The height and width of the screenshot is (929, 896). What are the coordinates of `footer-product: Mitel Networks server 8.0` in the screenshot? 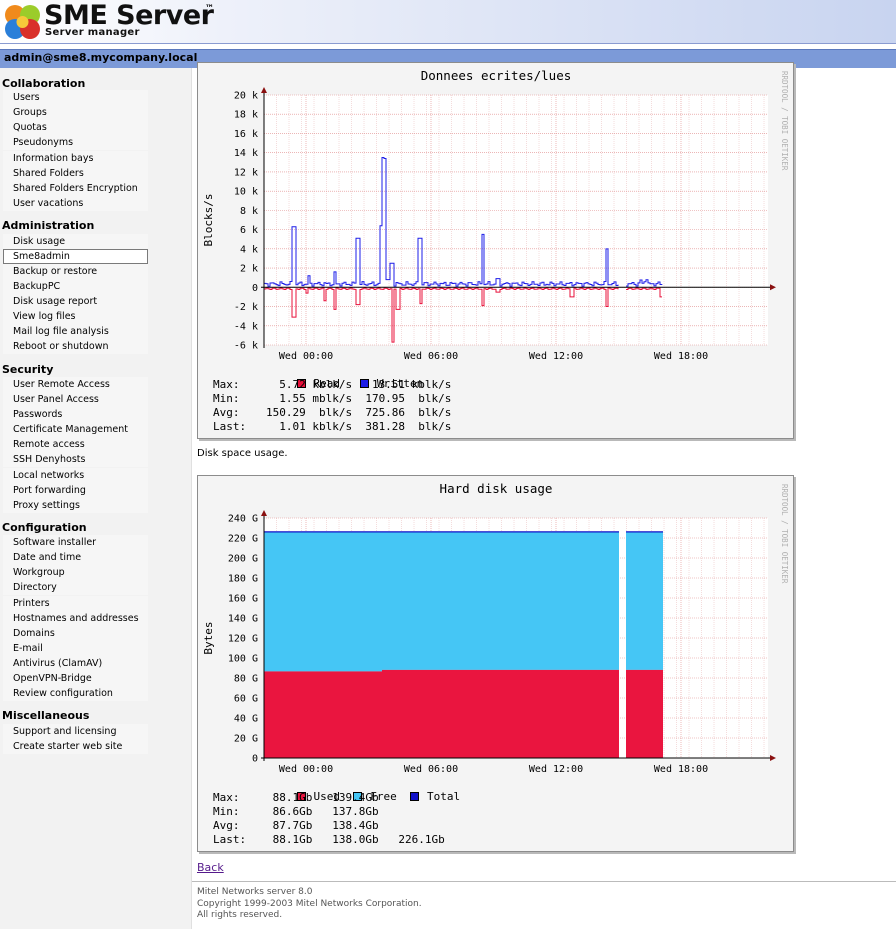 It's located at (255, 892).